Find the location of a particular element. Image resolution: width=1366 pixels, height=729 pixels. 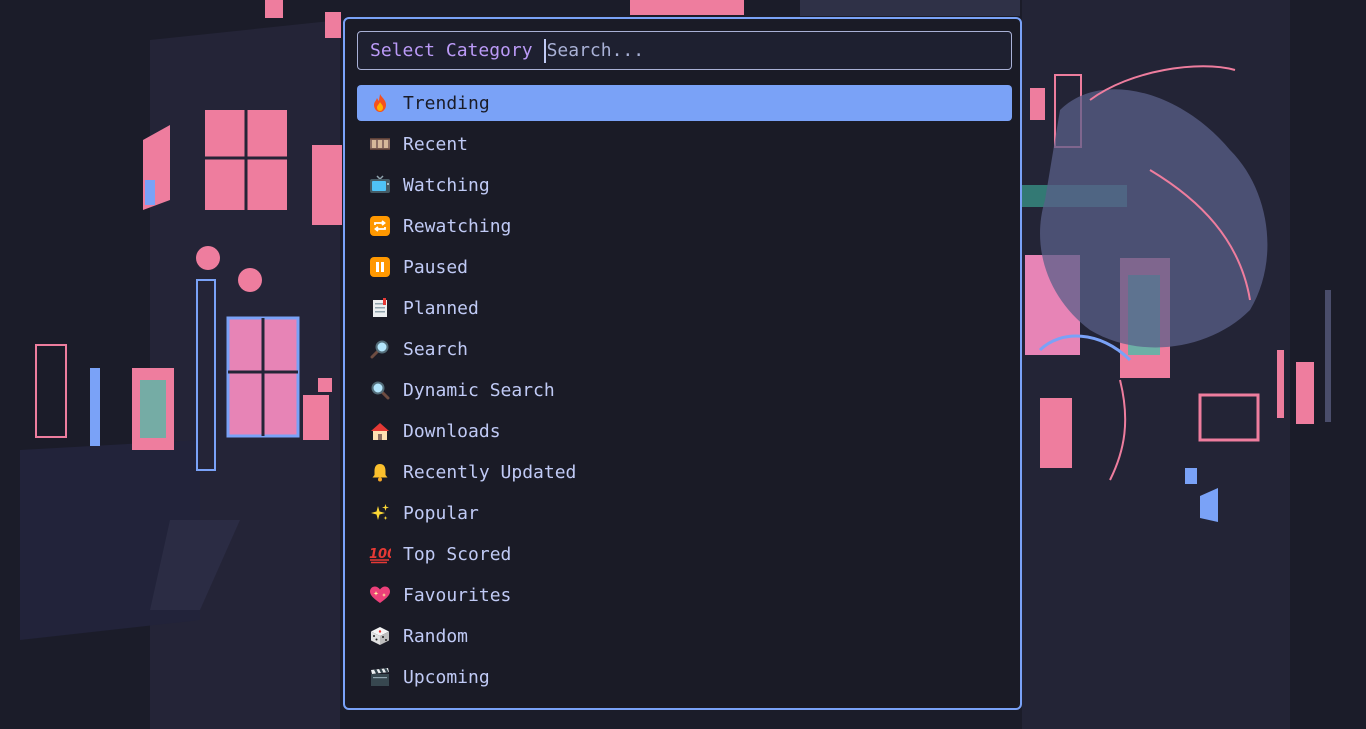

category-item-planned: Planned is located at coordinates (684, 308).